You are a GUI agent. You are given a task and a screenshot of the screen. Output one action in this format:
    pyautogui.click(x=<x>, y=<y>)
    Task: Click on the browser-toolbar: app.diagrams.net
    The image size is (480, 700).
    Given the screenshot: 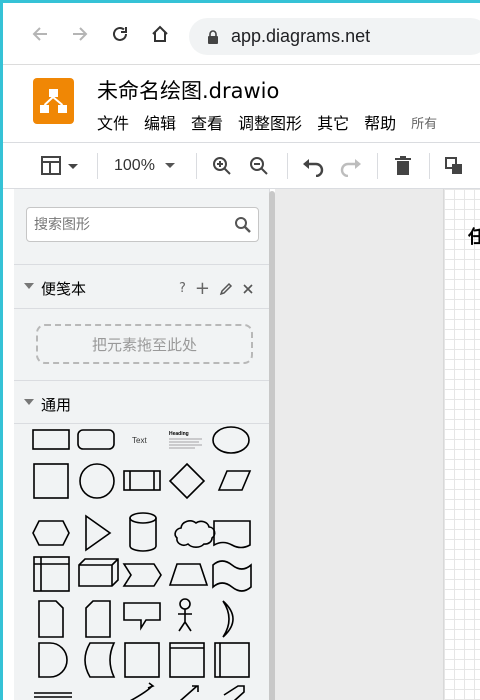 What is the action you would take?
    pyautogui.click(x=241, y=34)
    